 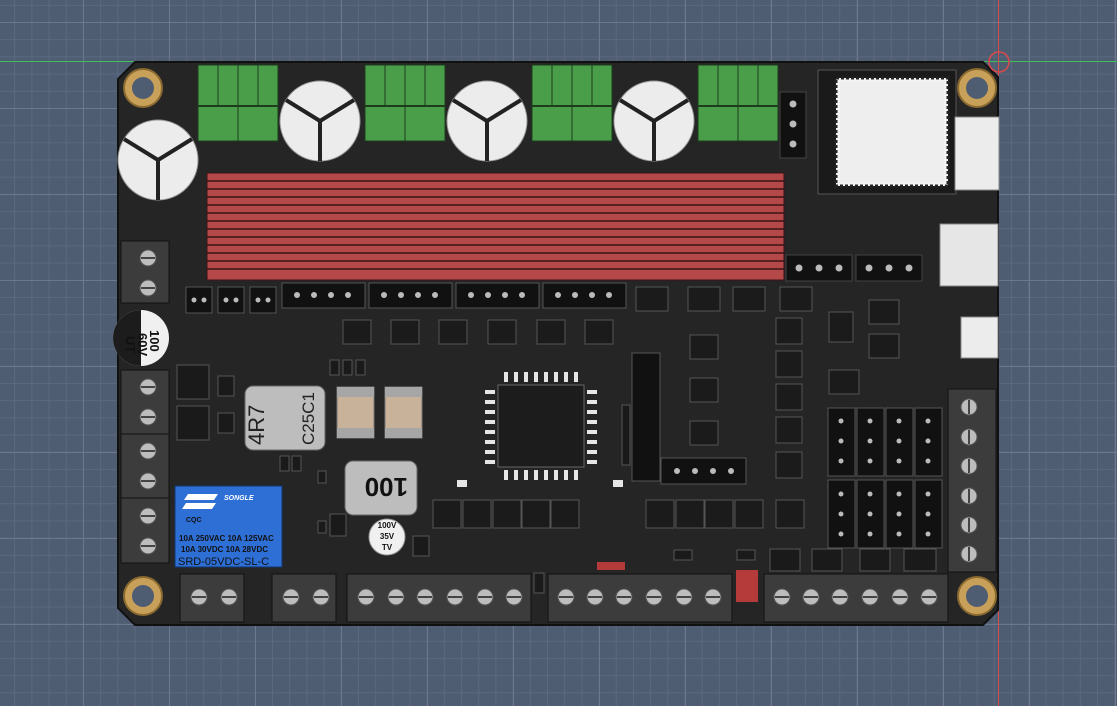 What do you see at coordinates (387, 525) in the screenshot?
I see `cap-small-line1: 100V` at bounding box center [387, 525].